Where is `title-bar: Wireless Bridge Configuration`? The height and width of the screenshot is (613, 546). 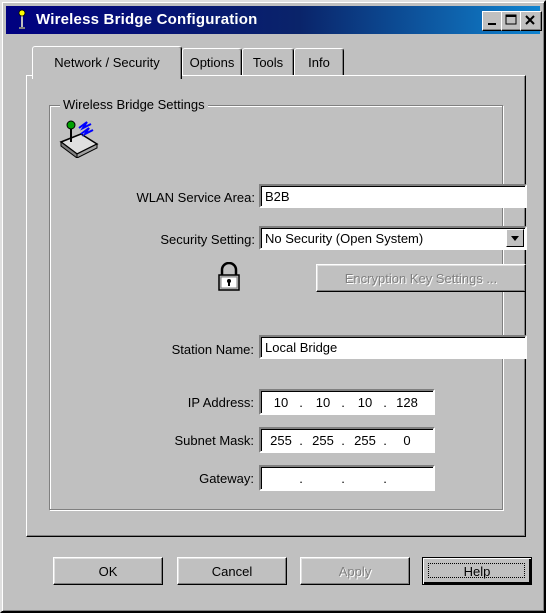
title-bar: Wireless Bridge Configuration is located at coordinates (274, 20).